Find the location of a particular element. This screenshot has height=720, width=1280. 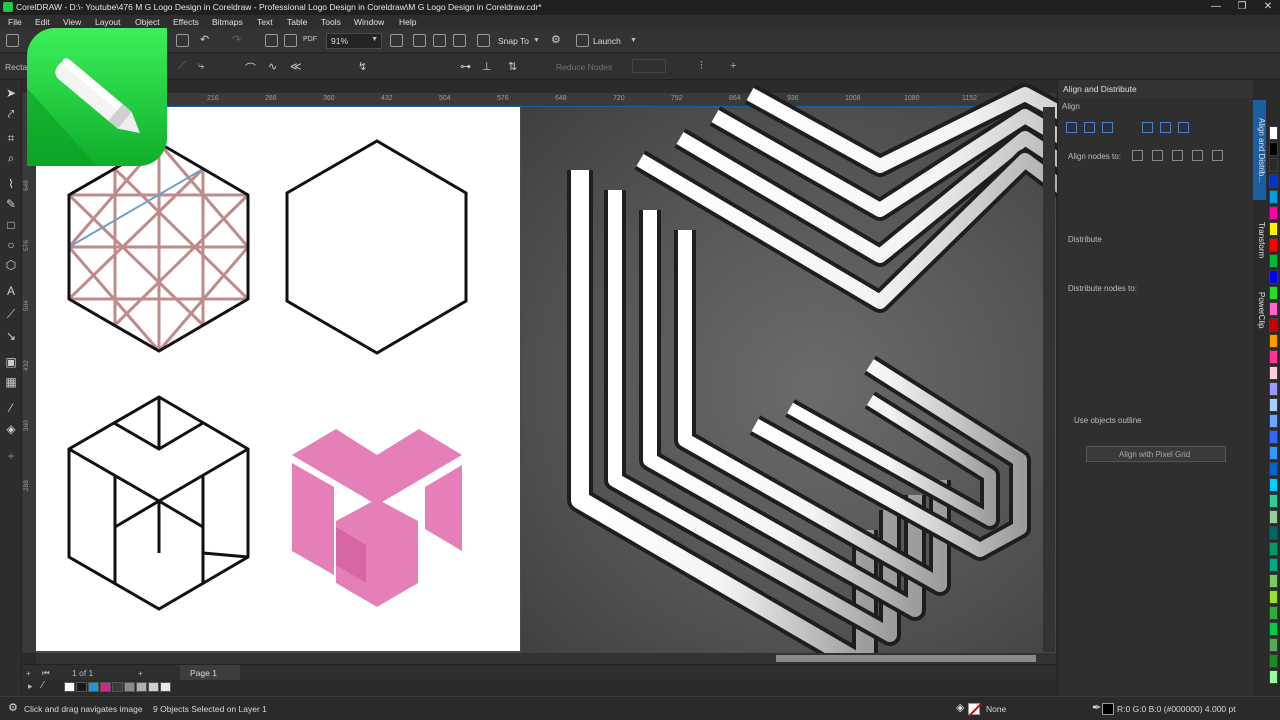

align-nodes-v-icon: ⊥ is located at coordinates (487, 66).